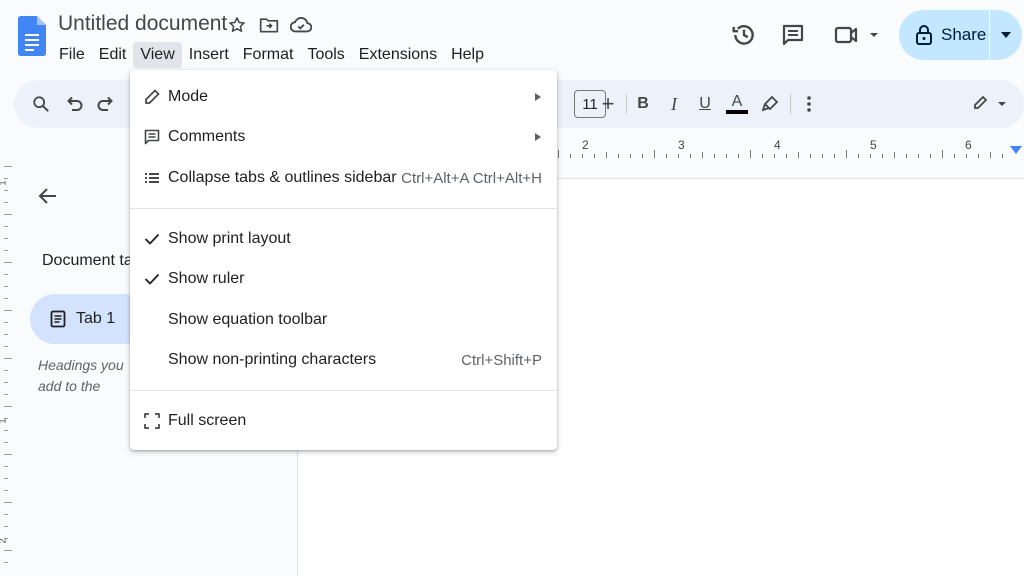  What do you see at coordinates (809, 104) in the screenshot?
I see `more-options-icon` at bounding box center [809, 104].